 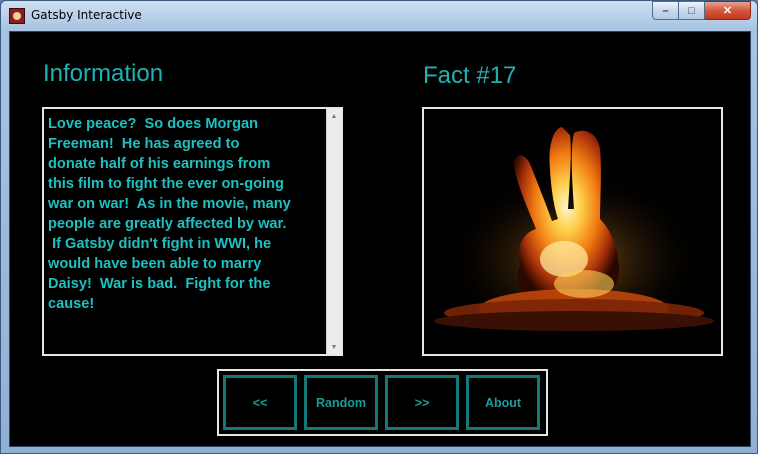 What do you see at coordinates (470, 75) in the screenshot?
I see `fact-heading: Fact #17` at bounding box center [470, 75].